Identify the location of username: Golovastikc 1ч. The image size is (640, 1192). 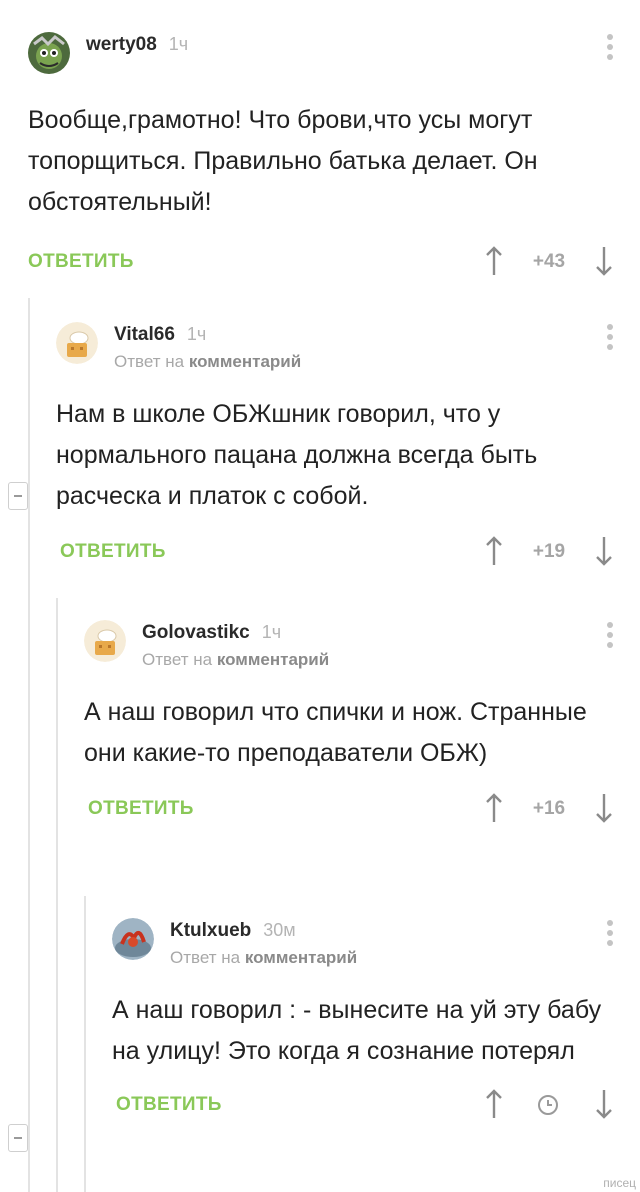
(211, 633).